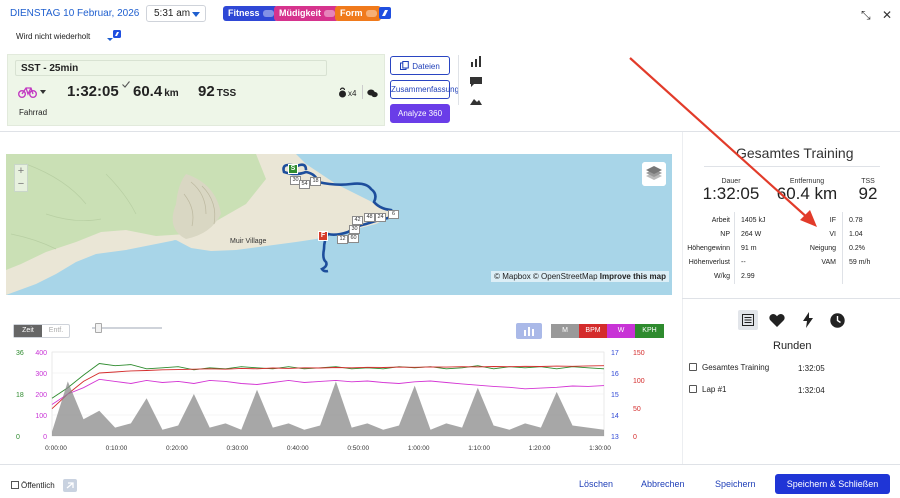  What do you see at coordinates (735, 484) in the screenshot?
I see `save-button: Speichern` at bounding box center [735, 484].